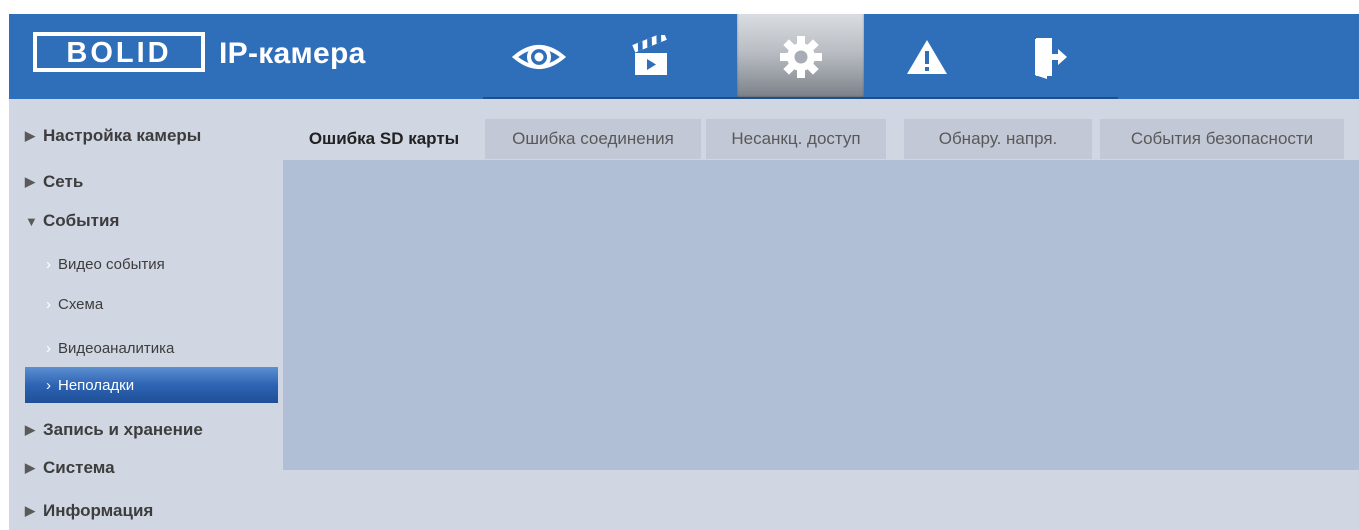 Image resolution: width=1359 pixels, height=530 pixels. I want to click on alarm-tab, so click(927, 56).